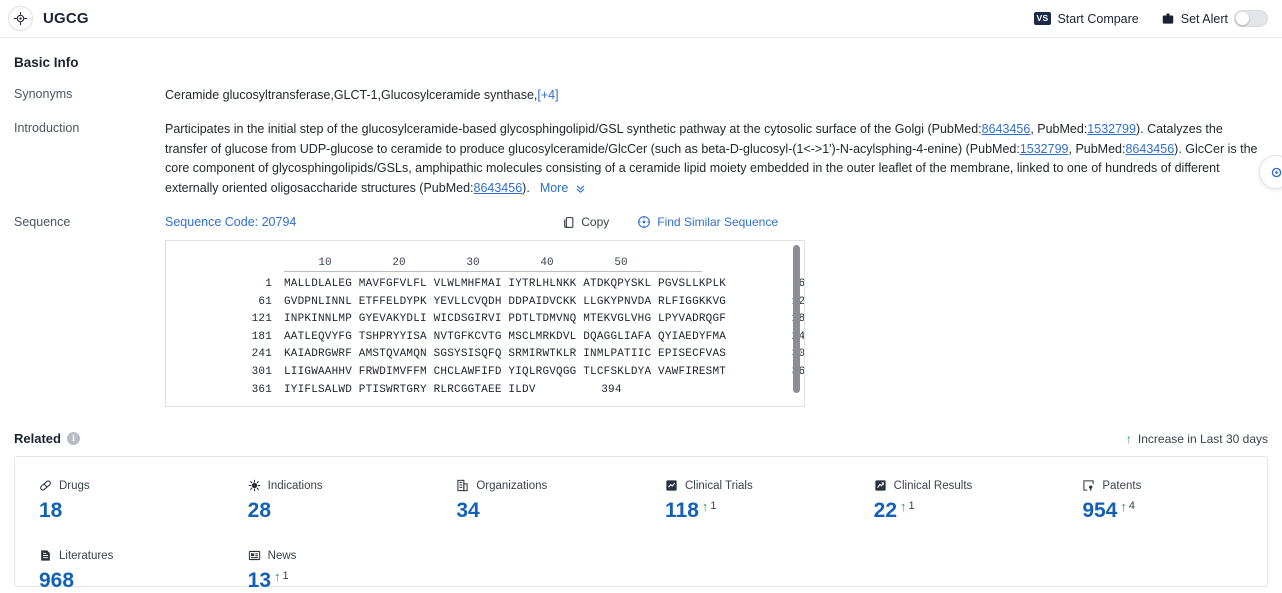  What do you see at coordinates (328, 571) in the screenshot?
I see `related-card-news: News 13 ↑ 1` at bounding box center [328, 571].